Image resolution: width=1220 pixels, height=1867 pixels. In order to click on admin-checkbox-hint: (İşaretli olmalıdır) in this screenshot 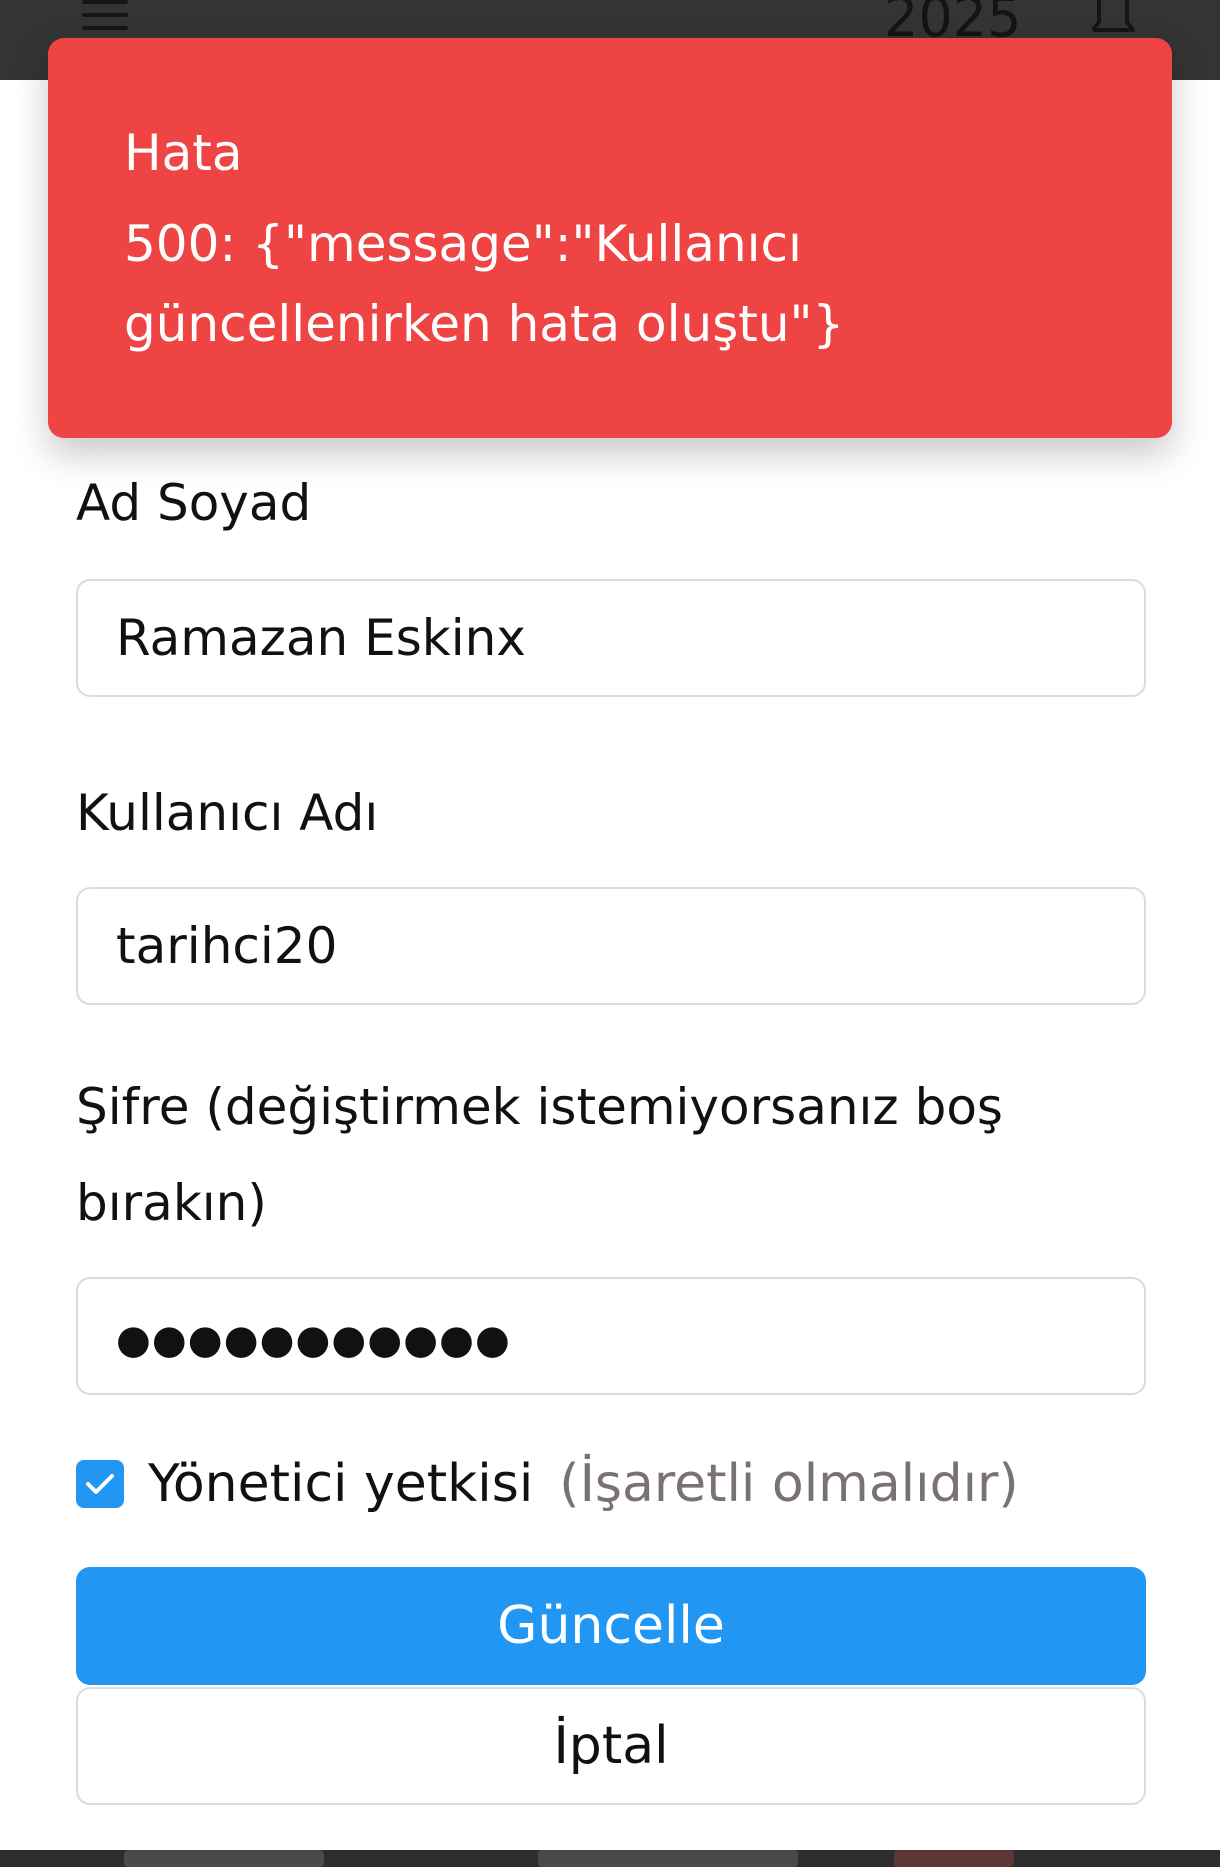, I will do `click(789, 1484)`.